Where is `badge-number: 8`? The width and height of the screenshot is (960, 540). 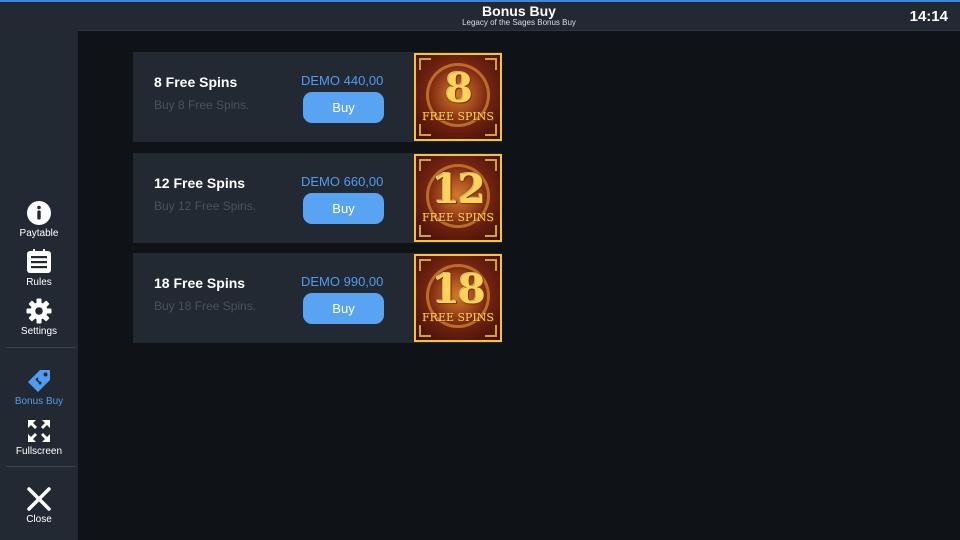 badge-number: 8 is located at coordinates (459, 88).